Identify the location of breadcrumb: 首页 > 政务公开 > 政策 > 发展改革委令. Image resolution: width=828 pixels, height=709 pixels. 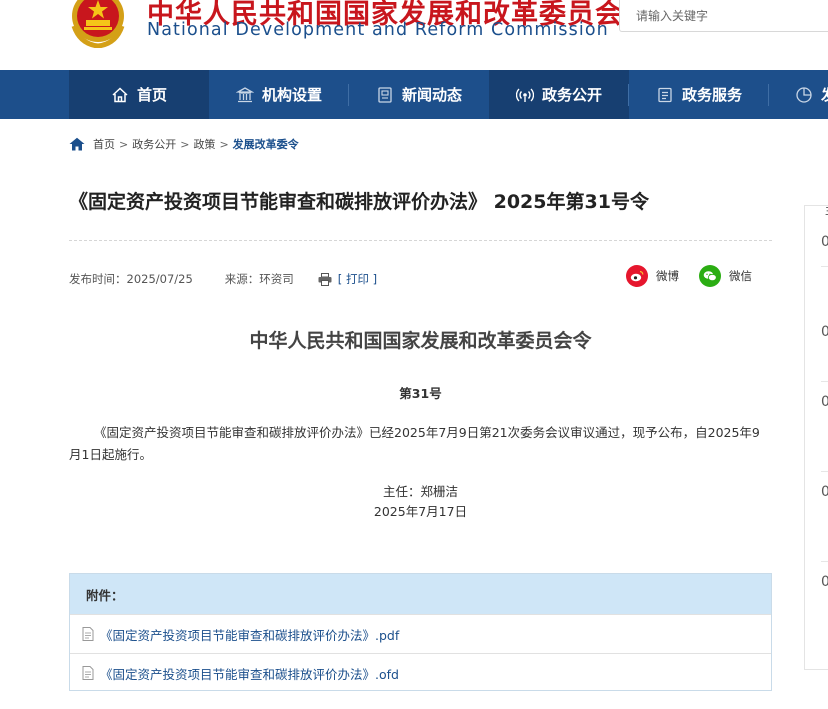
(184, 144).